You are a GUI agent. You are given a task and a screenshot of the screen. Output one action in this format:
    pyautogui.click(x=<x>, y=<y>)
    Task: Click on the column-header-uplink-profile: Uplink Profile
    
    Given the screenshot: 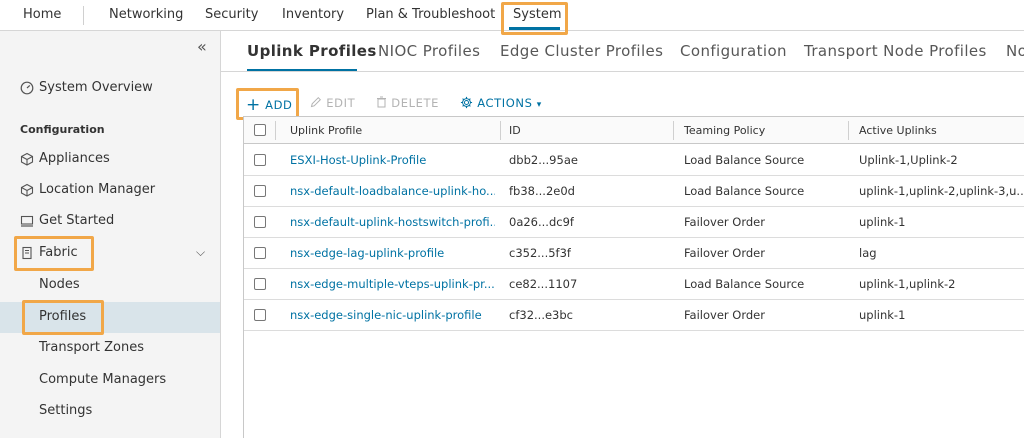 What is the action you would take?
    pyautogui.click(x=326, y=130)
    